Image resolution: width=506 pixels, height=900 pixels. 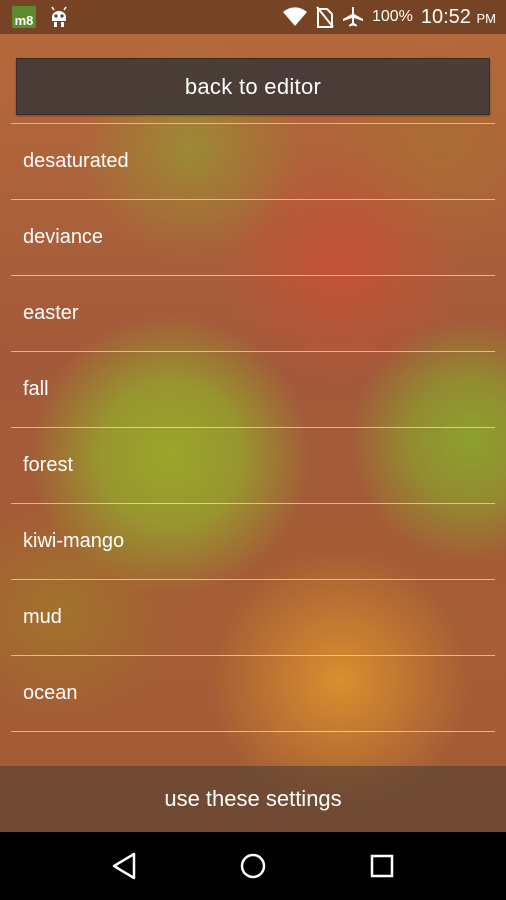 I want to click on preset-label: mud, so click(x=42, y=617).